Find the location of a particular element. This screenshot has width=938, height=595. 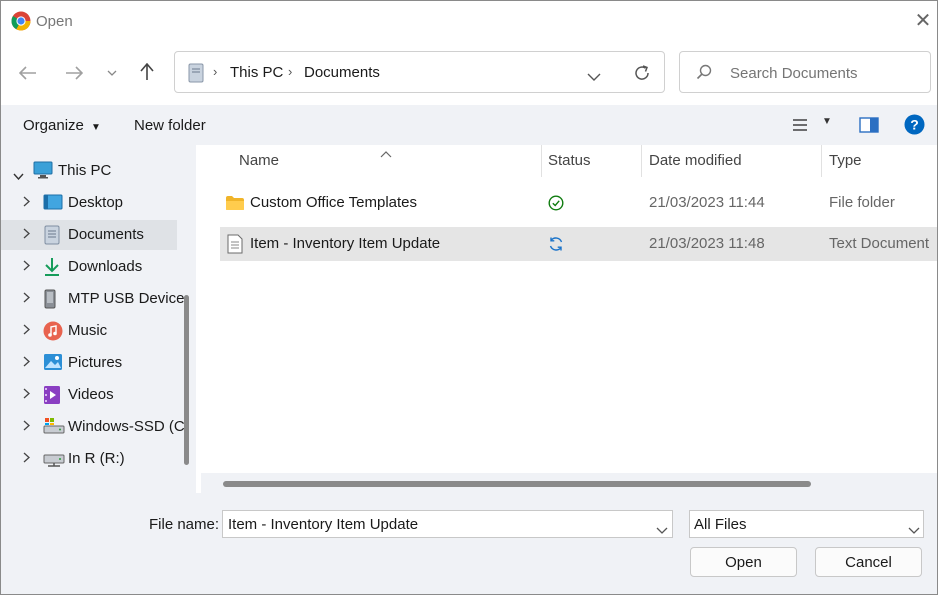

sidebar-item-videos: Videos is located at coordinates (89, 395).